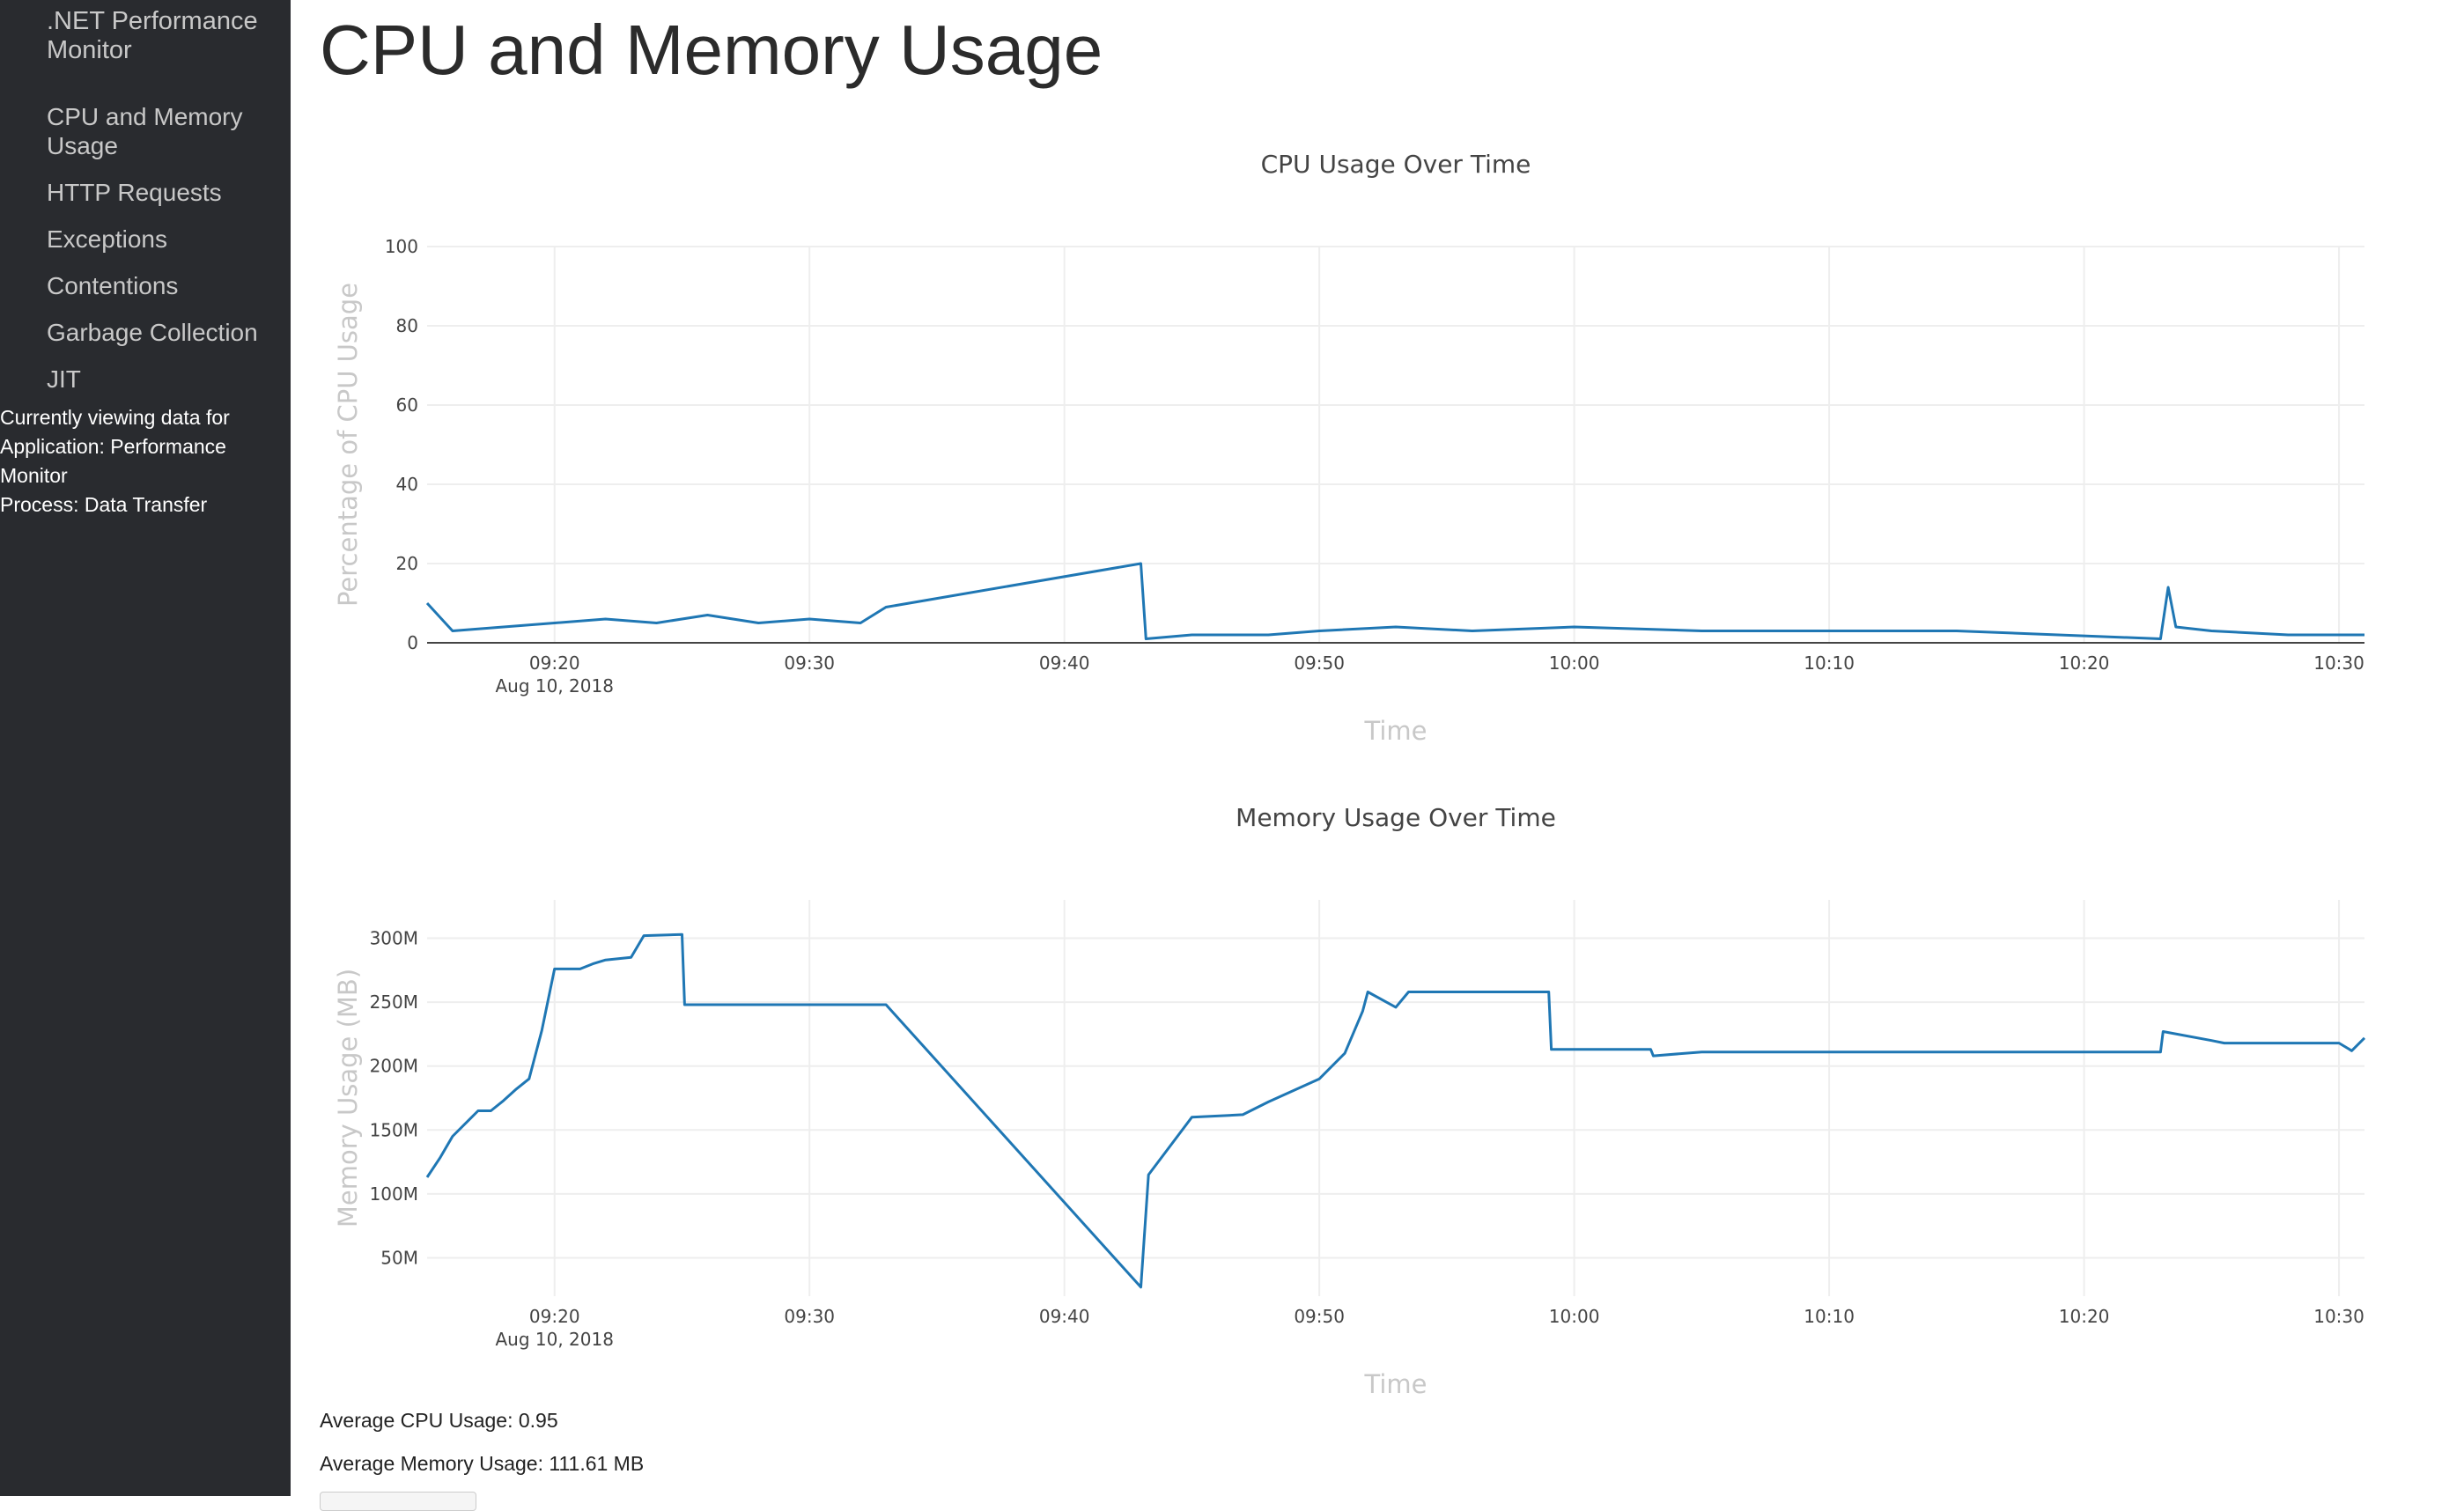  Describe the element at coordinates (711, 50) in the screenshot. I see `page-title: CPU and Memory Usage` at that location.